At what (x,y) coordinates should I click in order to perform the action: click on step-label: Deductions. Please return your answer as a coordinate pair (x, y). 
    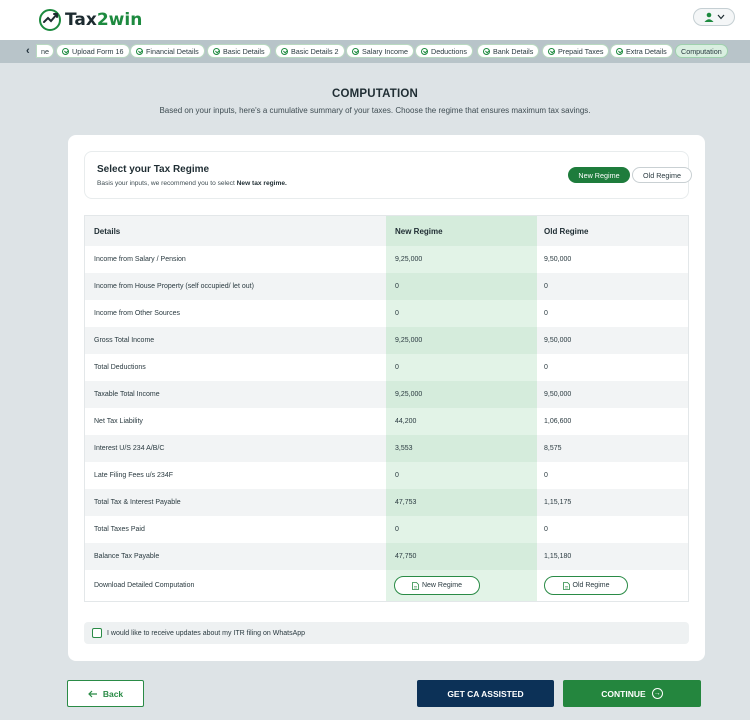
    Looking at the image, I should click on (449, 51).